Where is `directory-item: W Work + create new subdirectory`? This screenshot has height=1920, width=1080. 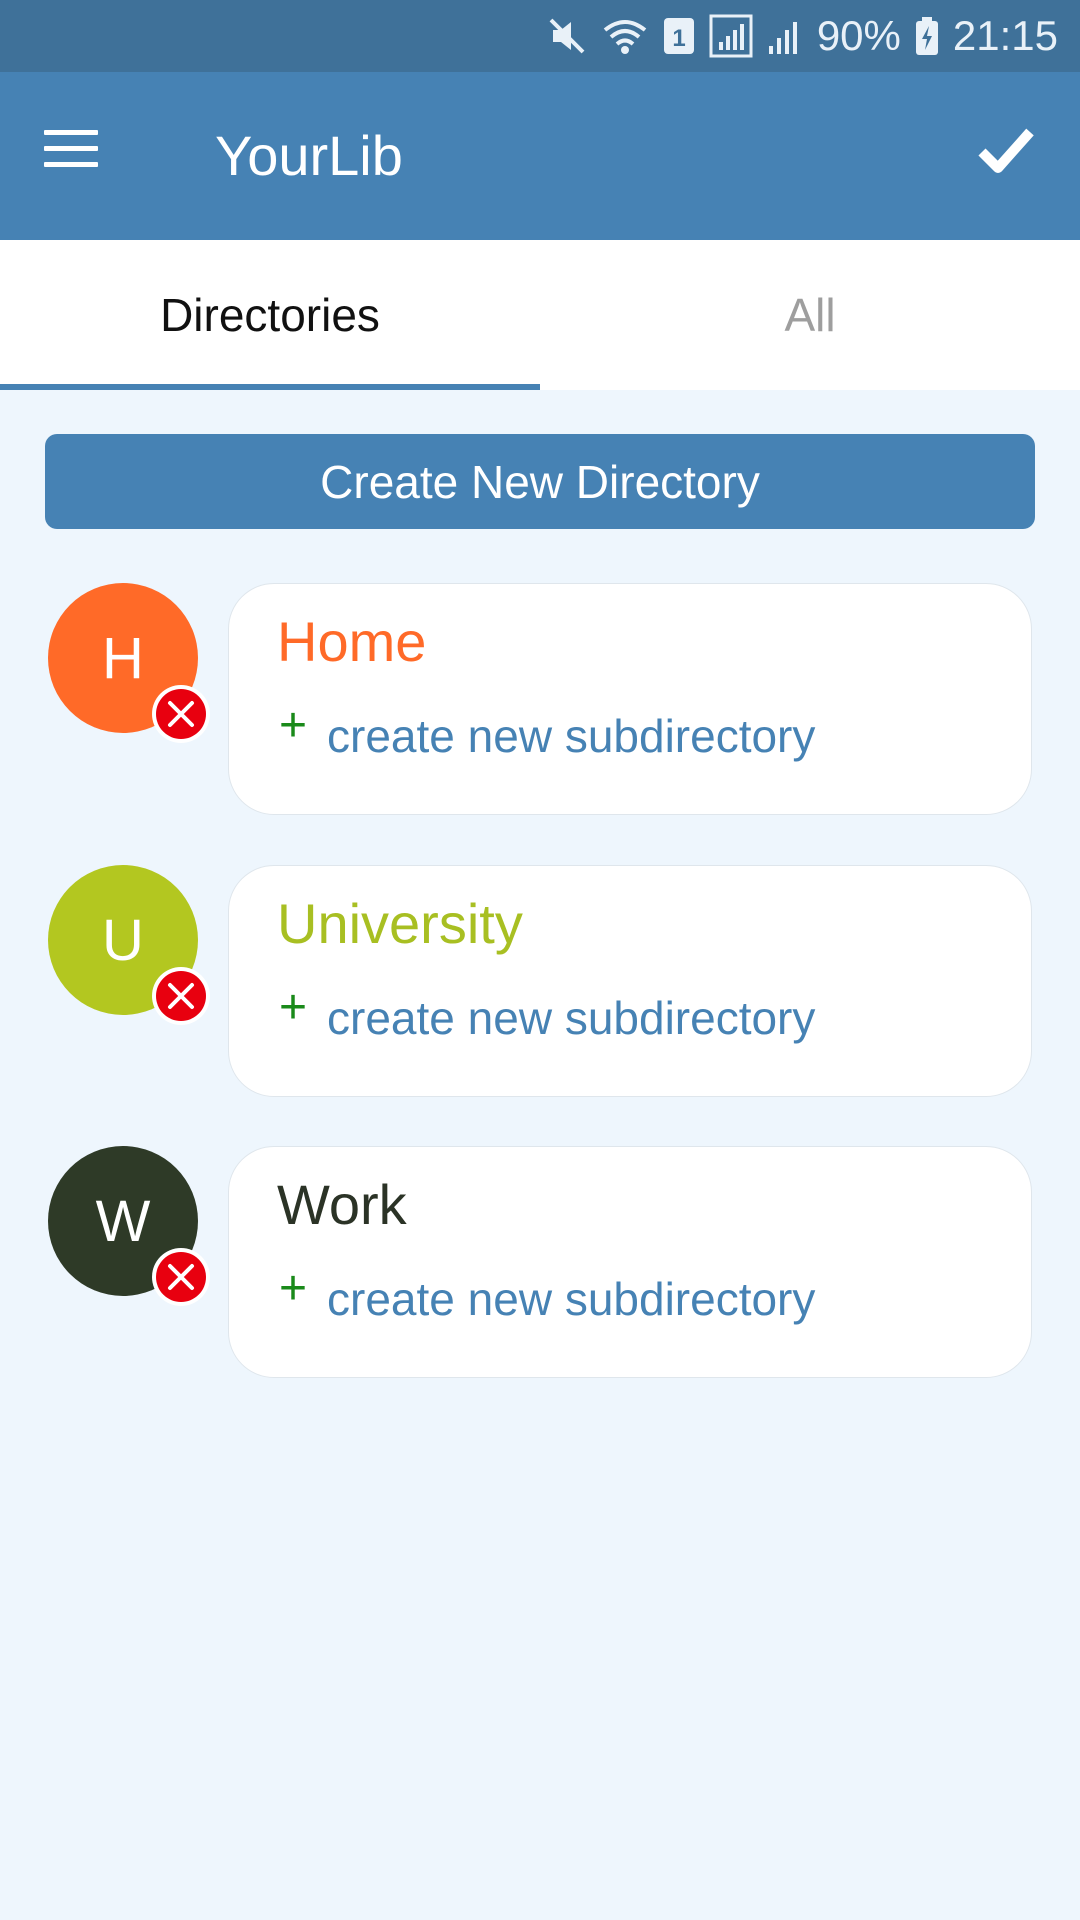 directory-item: W Work + create new subdirectory is located at coordinates (540, 1263).